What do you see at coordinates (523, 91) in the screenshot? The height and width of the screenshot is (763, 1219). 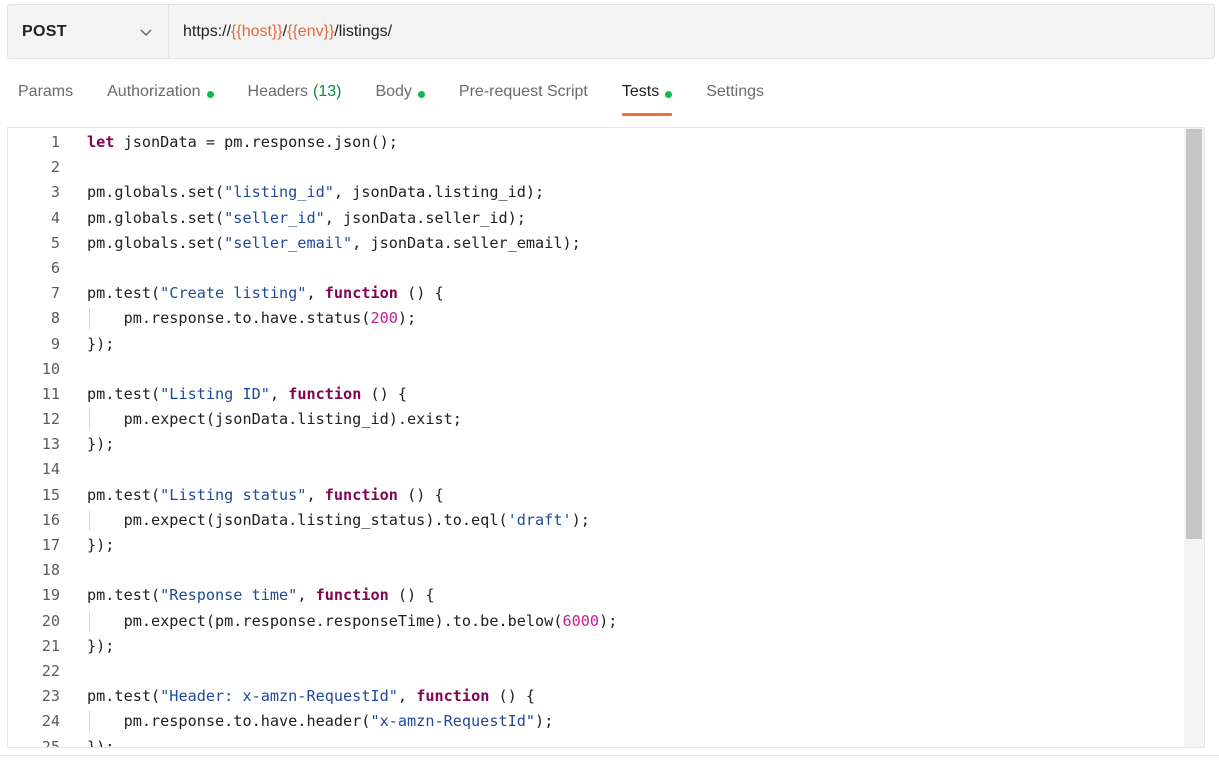 I see `tab-label: Pre-request Script` at bounding box center [523, 91].